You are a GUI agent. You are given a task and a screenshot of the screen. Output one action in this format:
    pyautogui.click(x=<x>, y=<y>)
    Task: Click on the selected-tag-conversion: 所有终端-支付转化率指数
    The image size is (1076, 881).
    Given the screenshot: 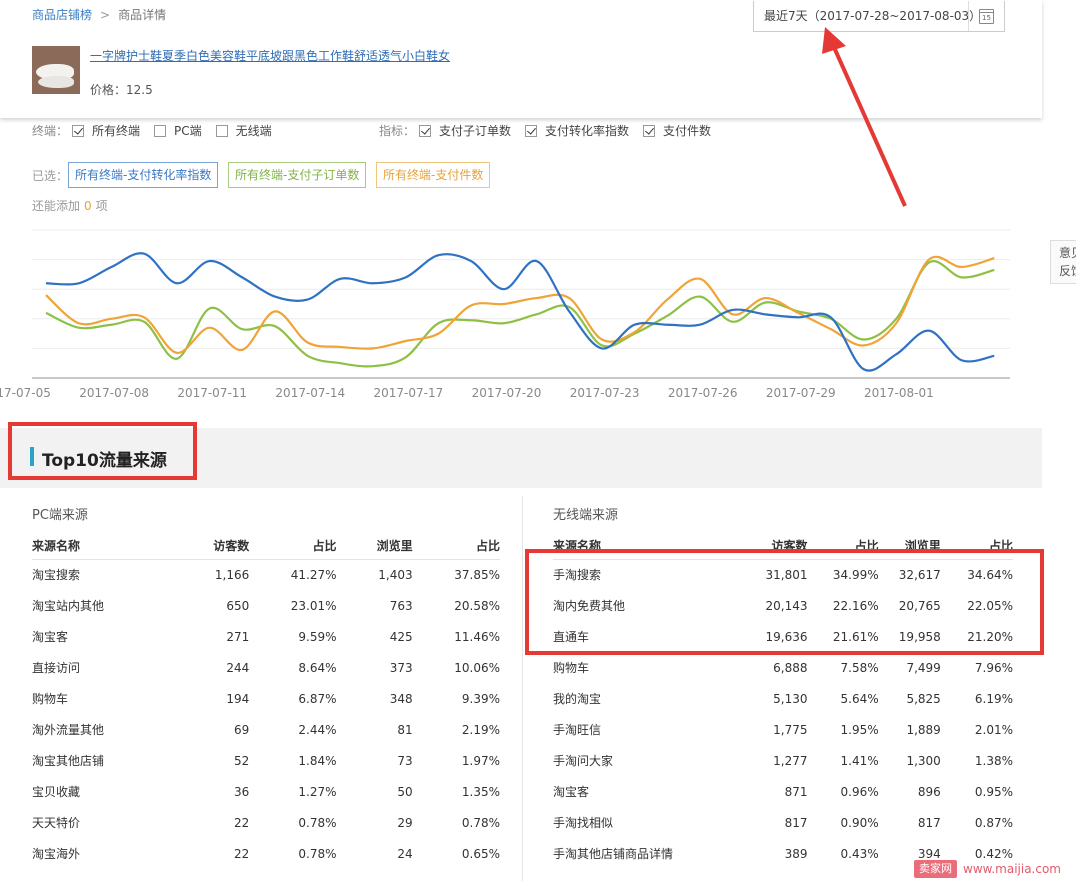 What is the action you would take?
    pyautogui.click(x=143, y=175)
    